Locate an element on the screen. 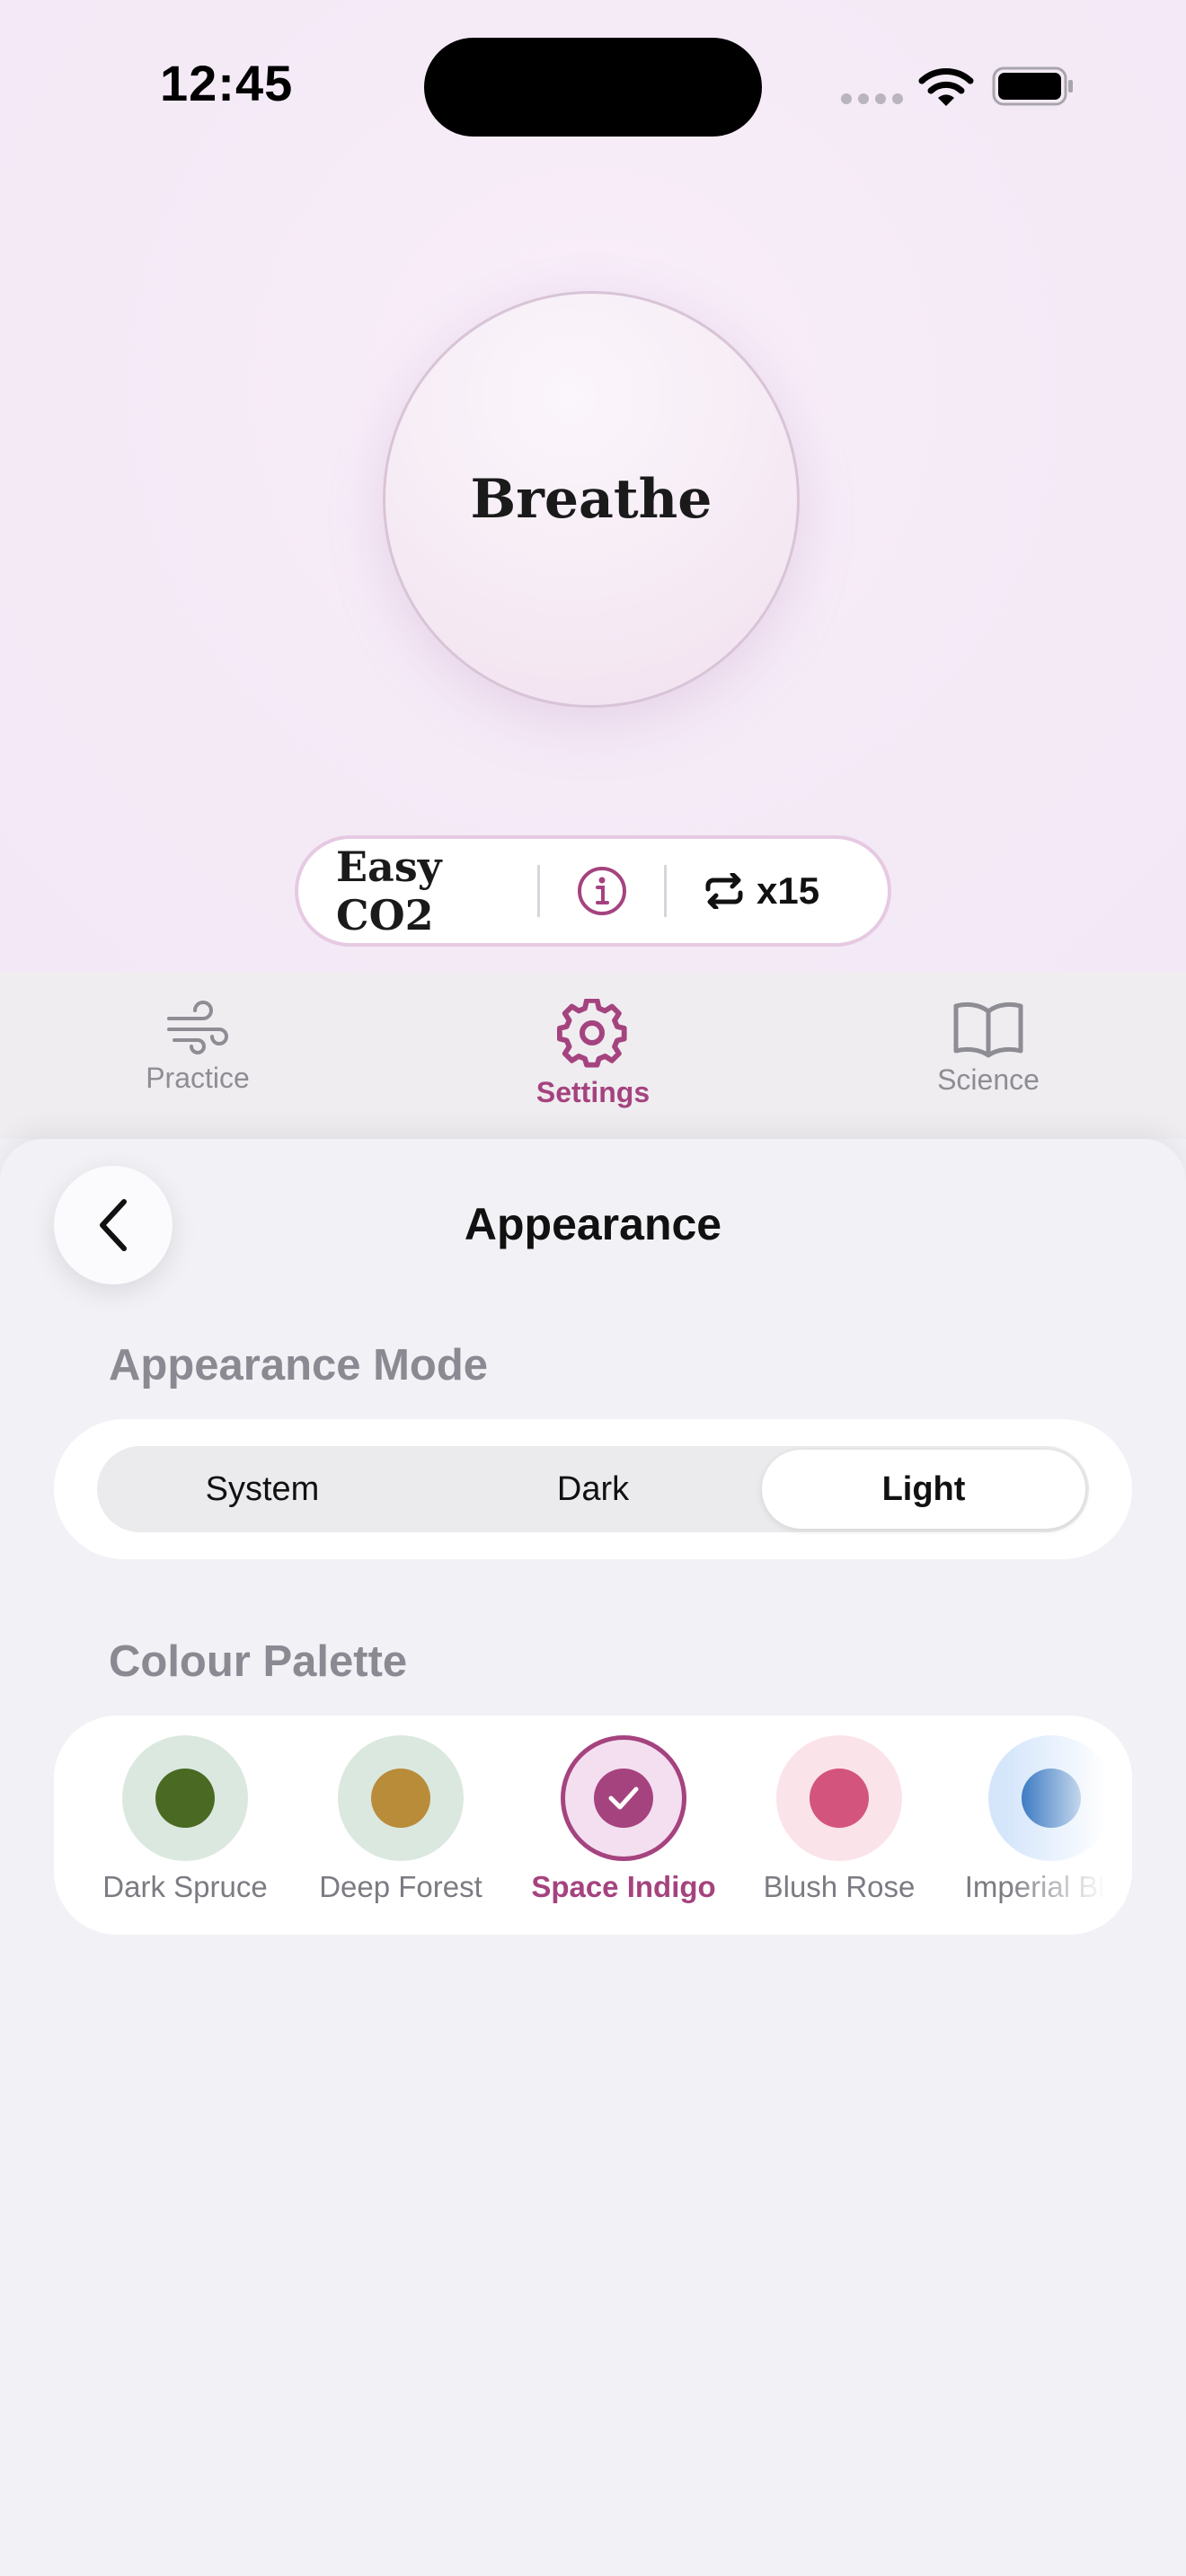 The image size is (1186, 2576). appearance-mode-segmented-control: System Dark Light is located at coordinates (593, 1489).